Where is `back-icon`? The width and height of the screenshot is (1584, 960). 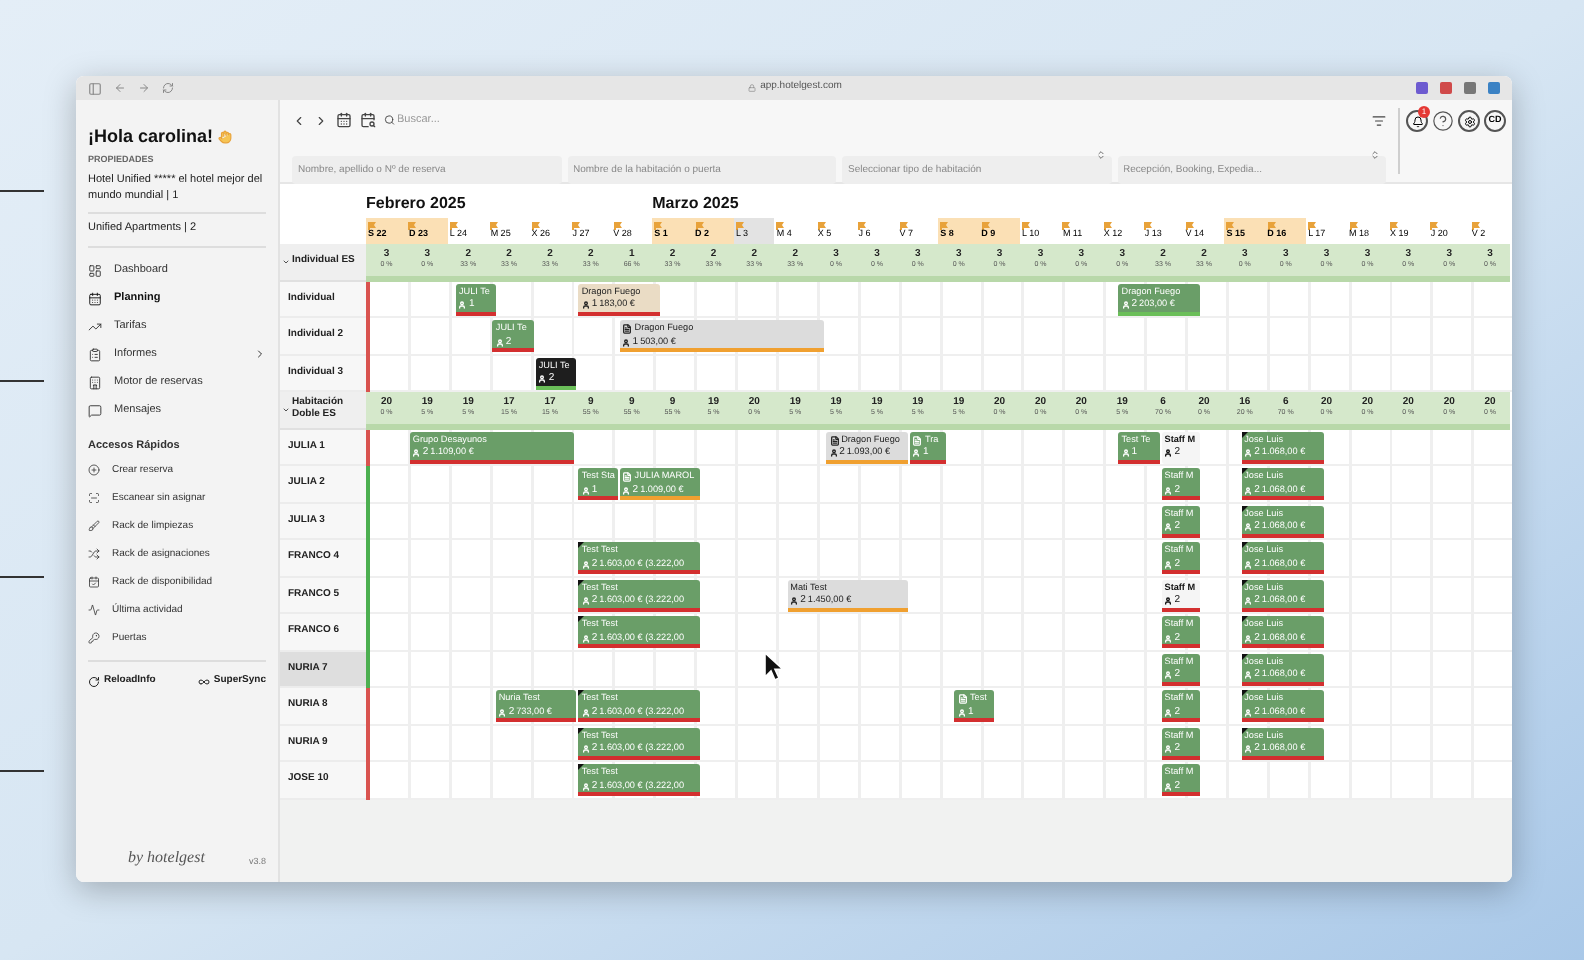 back-icon is located at coordinates (120, 88).